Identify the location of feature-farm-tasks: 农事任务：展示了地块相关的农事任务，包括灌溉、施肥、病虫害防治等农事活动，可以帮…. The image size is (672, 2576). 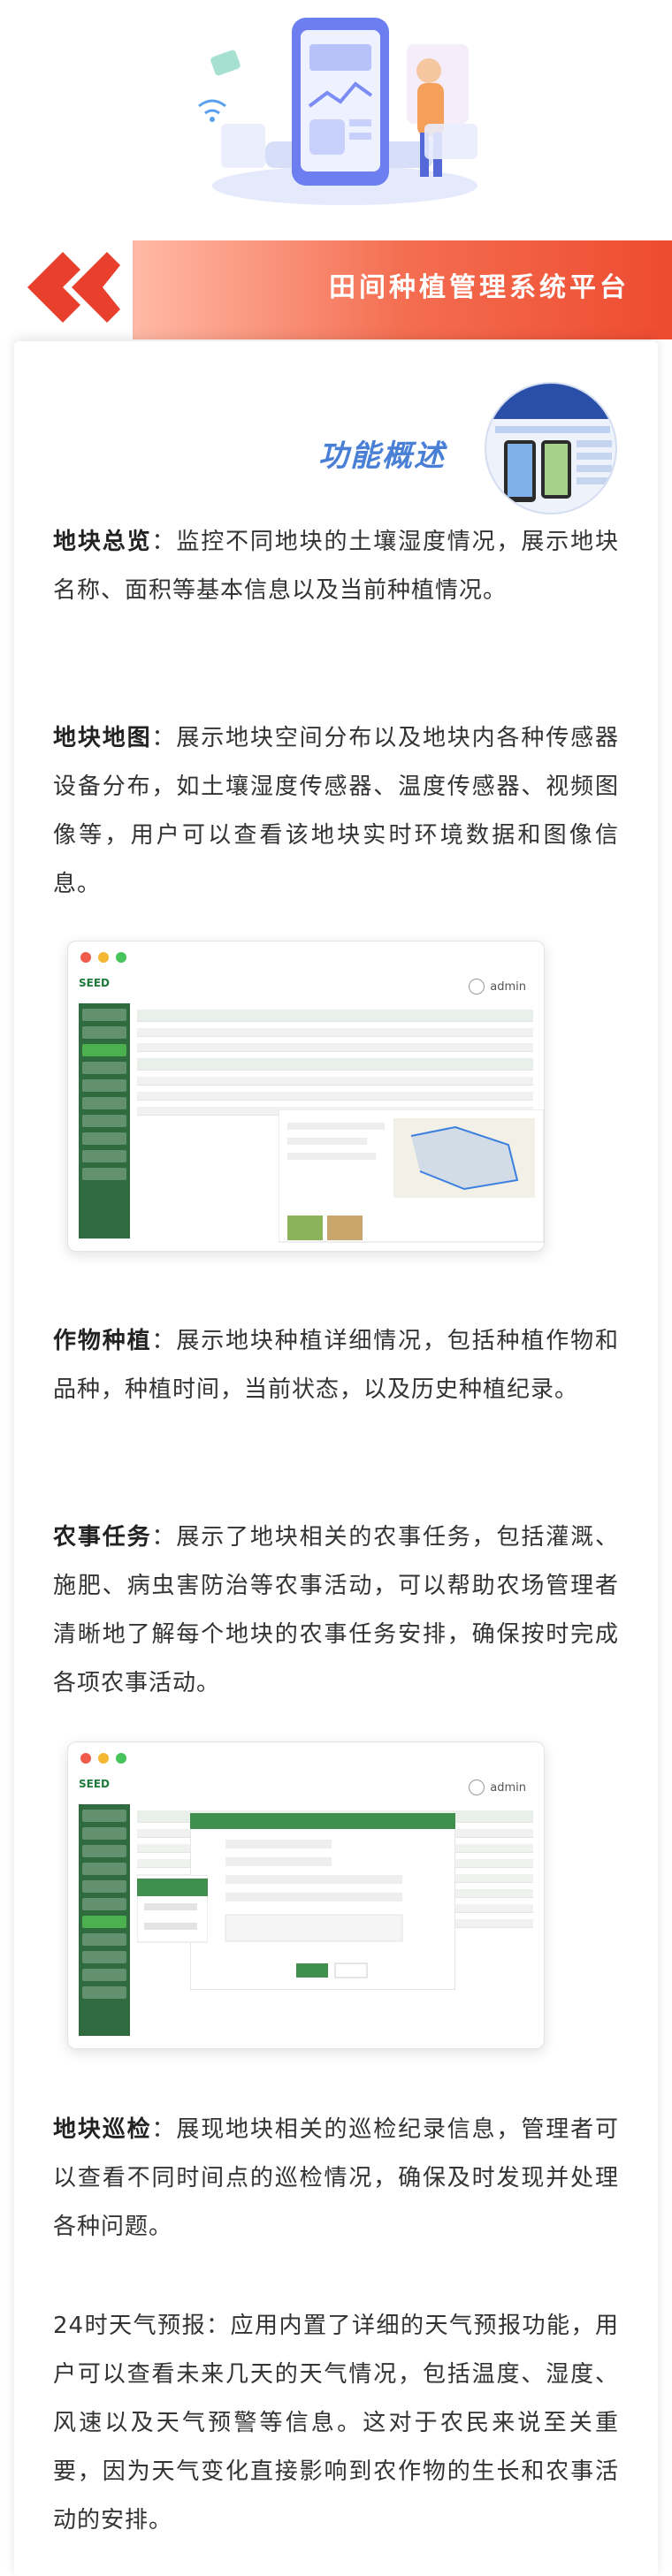
(336, 1610).